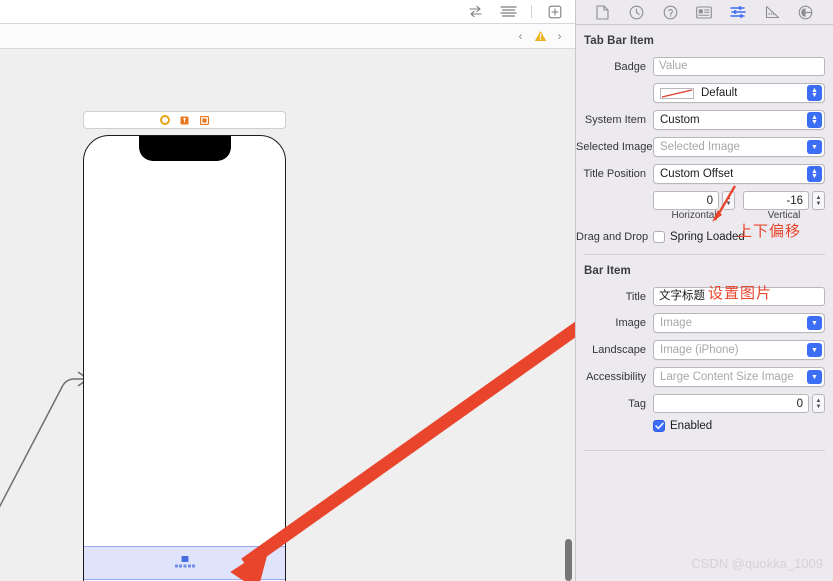 The height and width of the screenshot is (581, 833). I want to click on spring-loaded-checkbox, so click(659, 237).